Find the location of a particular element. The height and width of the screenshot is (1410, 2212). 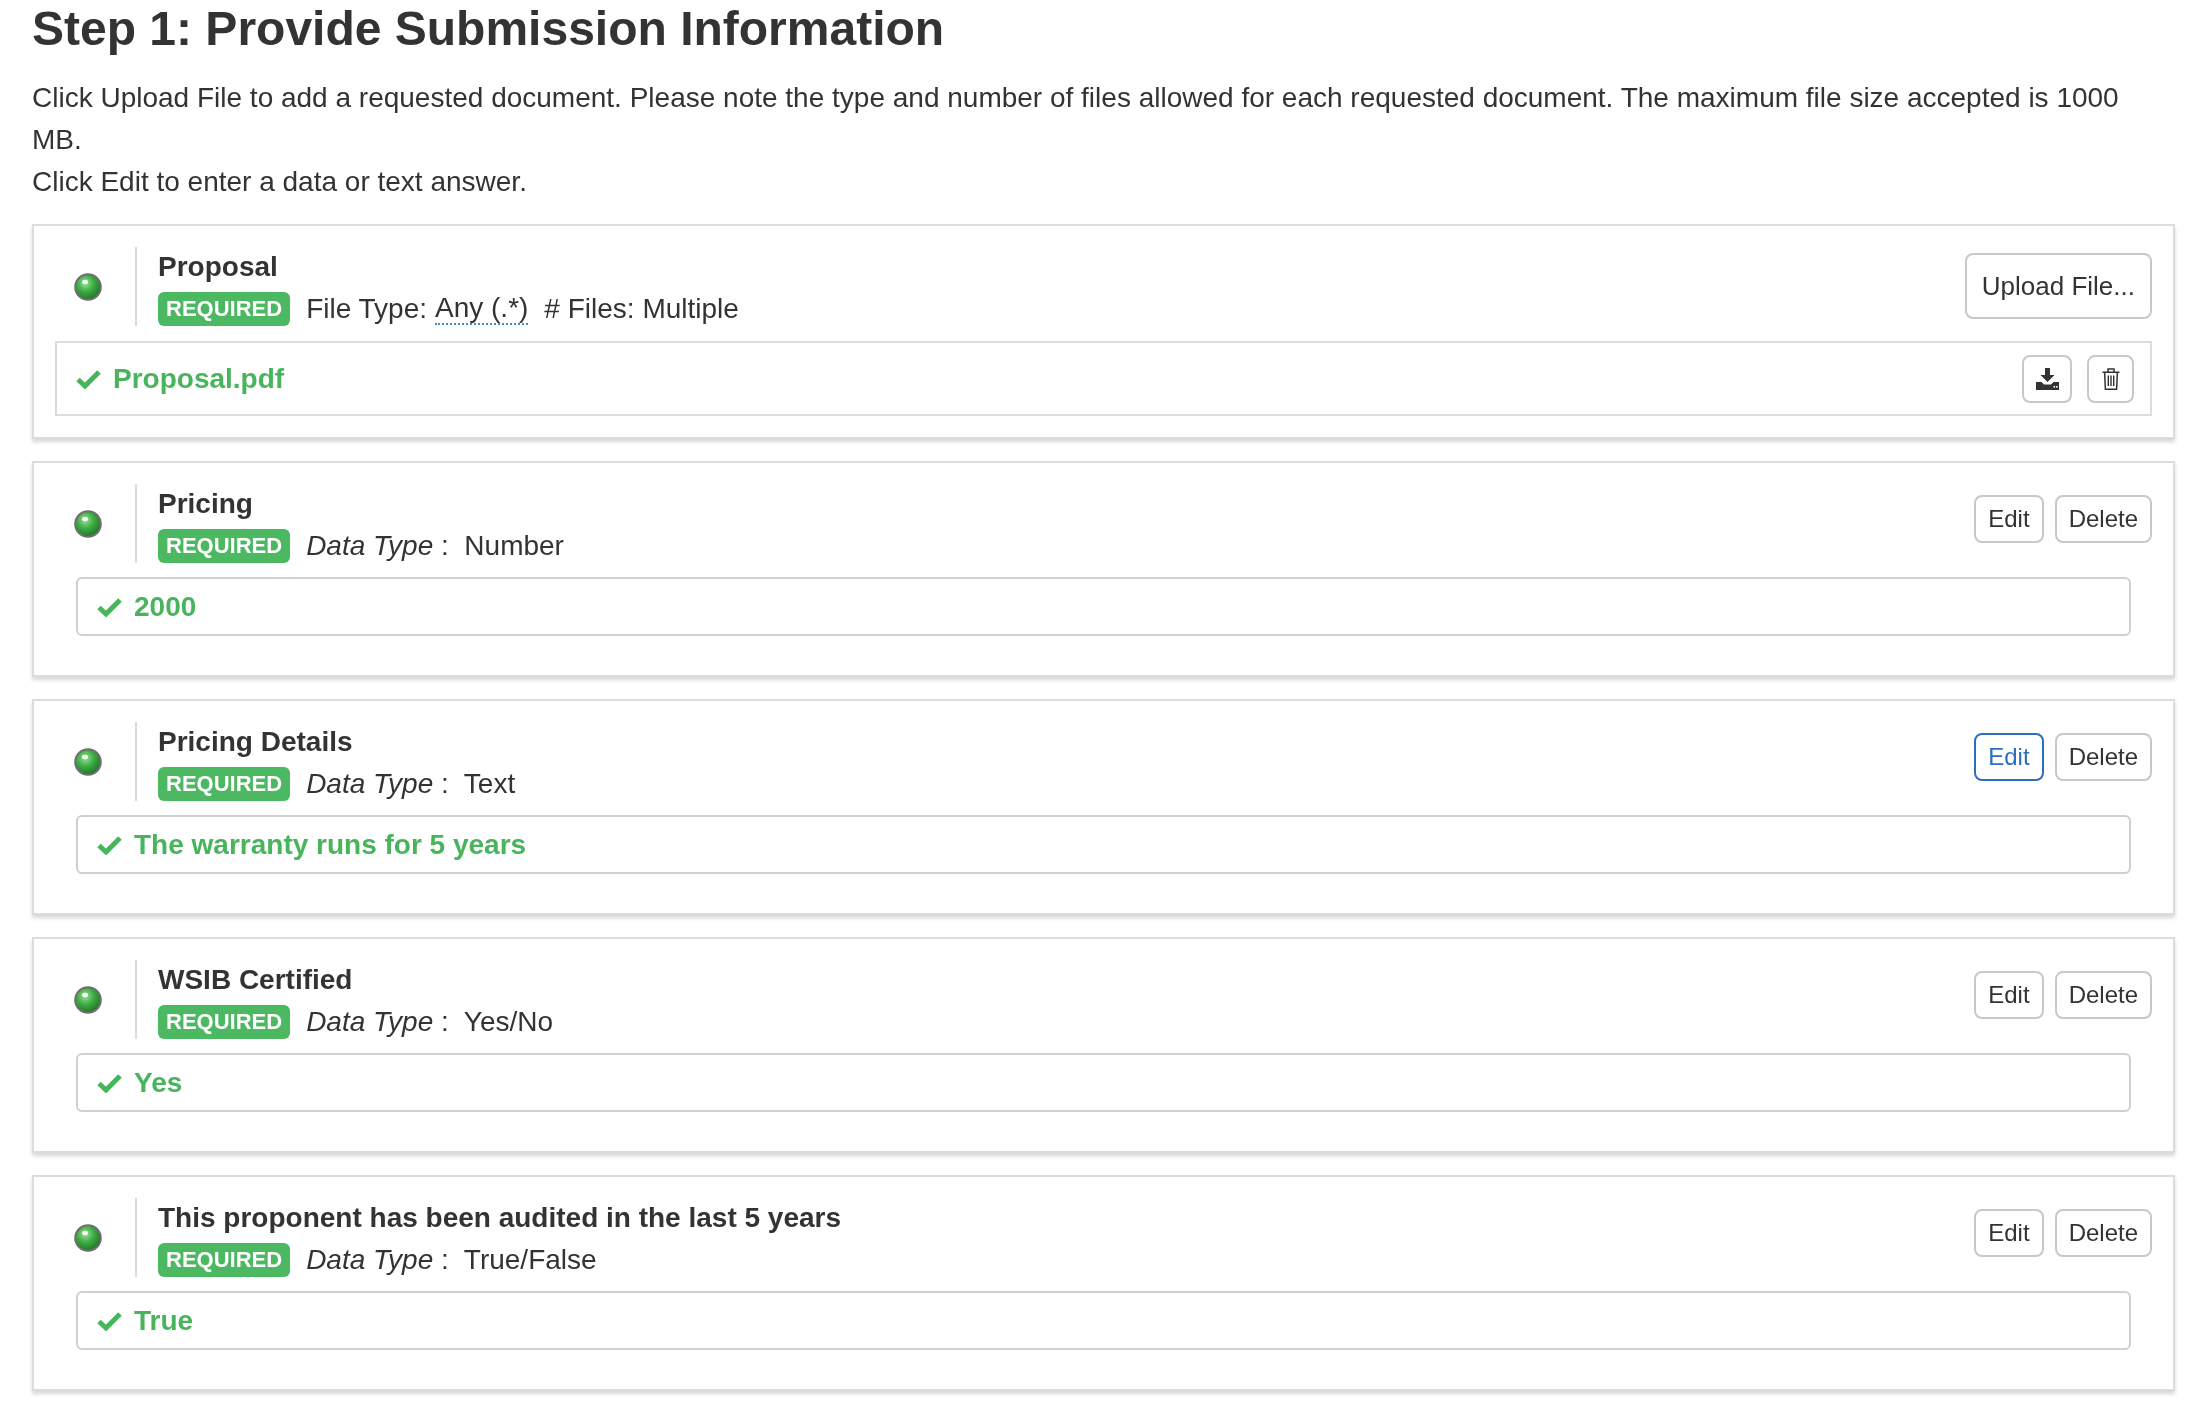

data-type-text: Data Type : Number is located at coordinates (435, 546).